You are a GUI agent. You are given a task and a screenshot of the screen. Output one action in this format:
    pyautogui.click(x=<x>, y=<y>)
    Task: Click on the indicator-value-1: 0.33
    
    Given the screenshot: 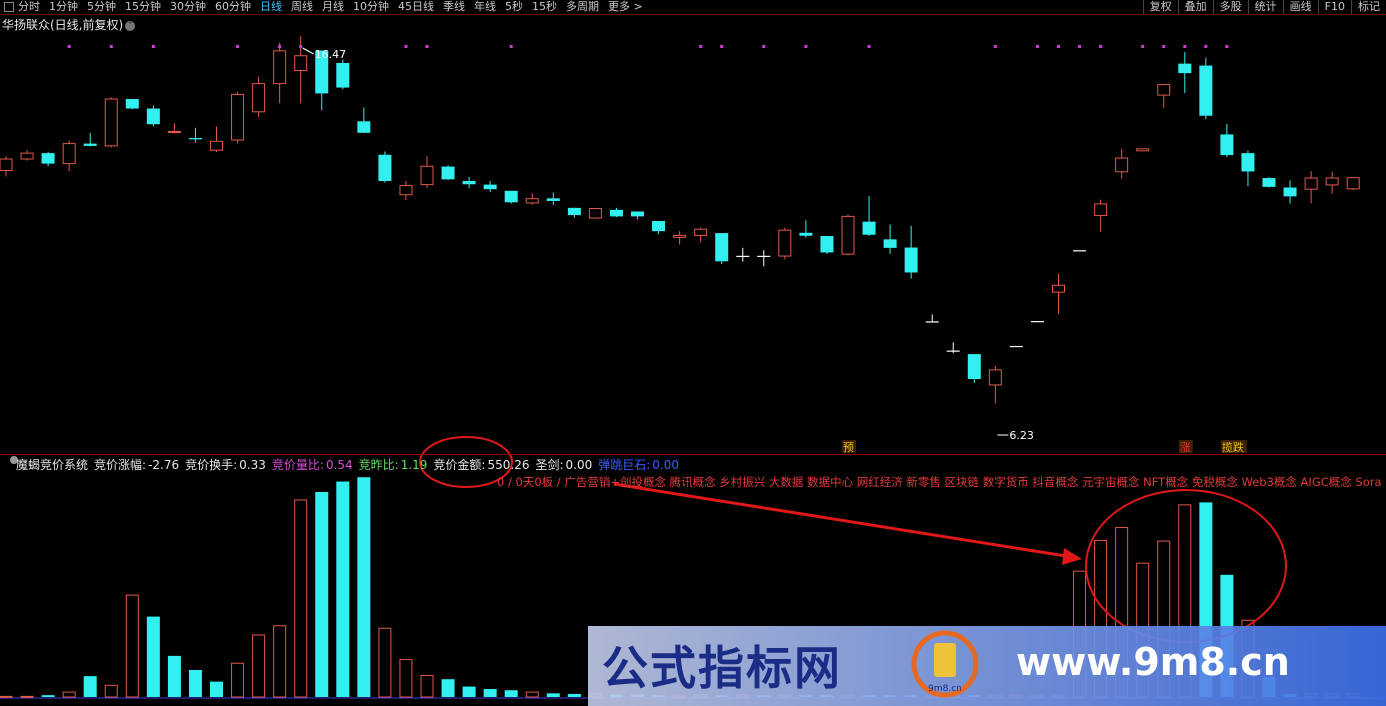 What is the action you would take?
    pyautogui.click(x=252, y=465)
    